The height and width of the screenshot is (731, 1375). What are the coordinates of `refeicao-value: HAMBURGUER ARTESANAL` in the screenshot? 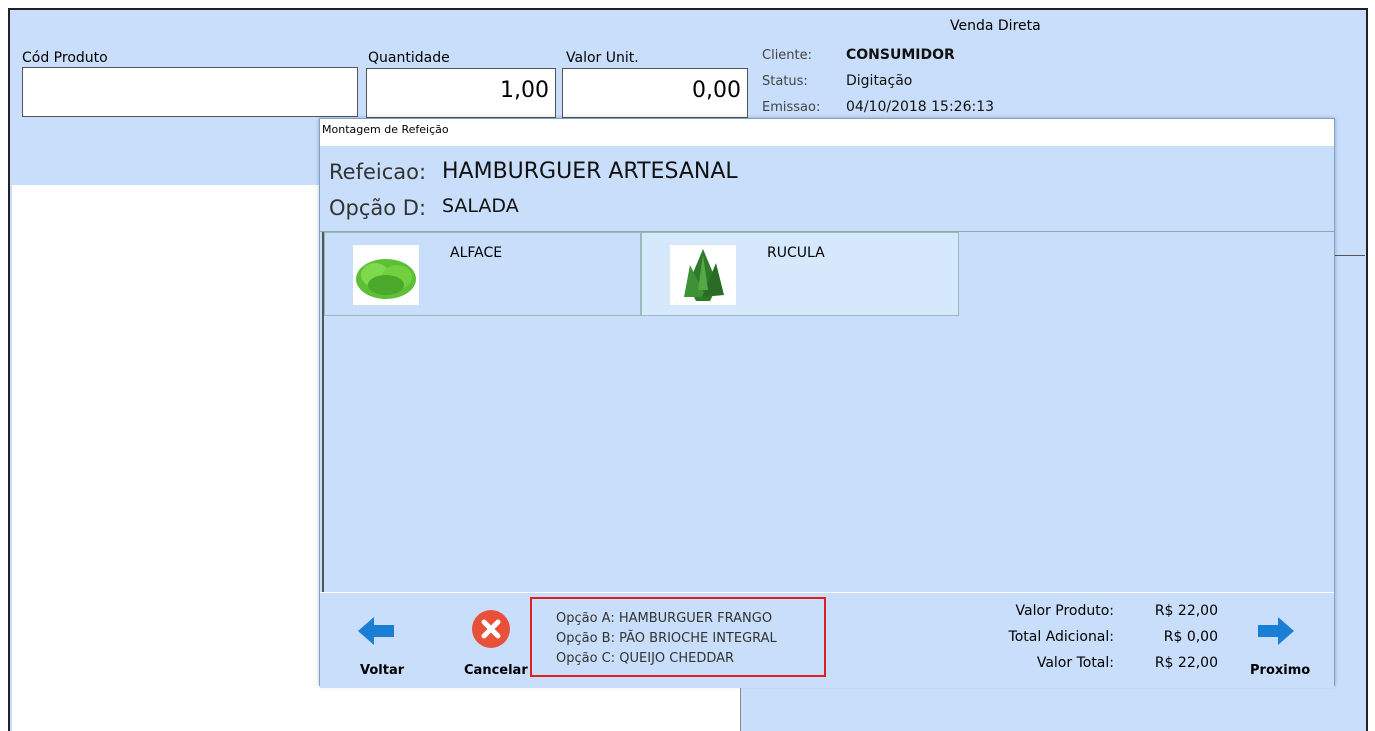 It's located at (590, 171).